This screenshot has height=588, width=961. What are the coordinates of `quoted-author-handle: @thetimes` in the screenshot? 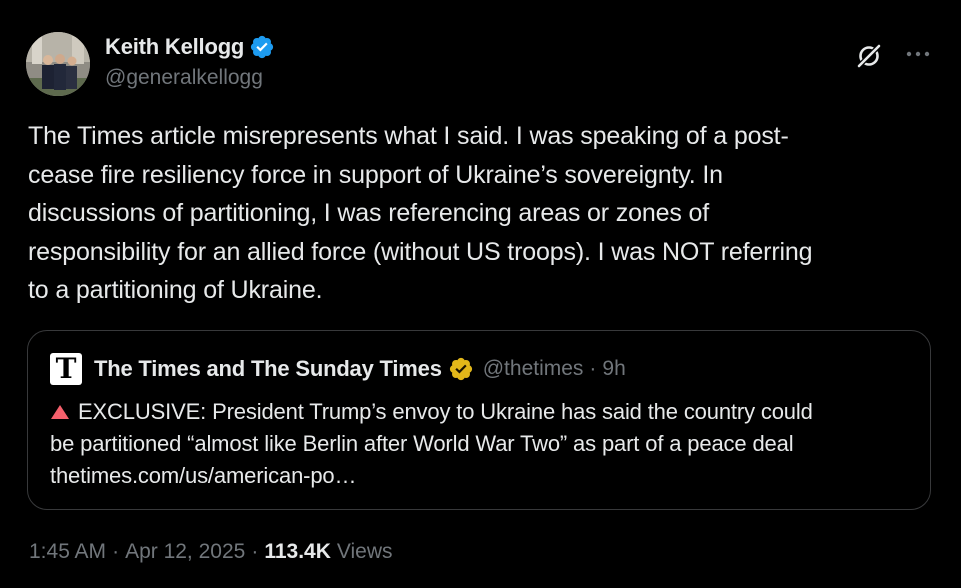 It's located at (533, 369).